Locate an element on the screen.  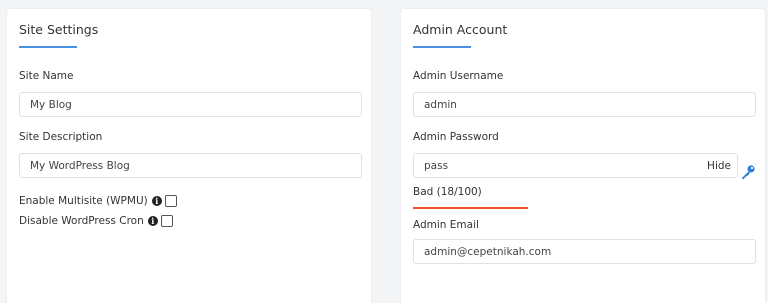
cron-checkbox is located at coordinates (166, 221).